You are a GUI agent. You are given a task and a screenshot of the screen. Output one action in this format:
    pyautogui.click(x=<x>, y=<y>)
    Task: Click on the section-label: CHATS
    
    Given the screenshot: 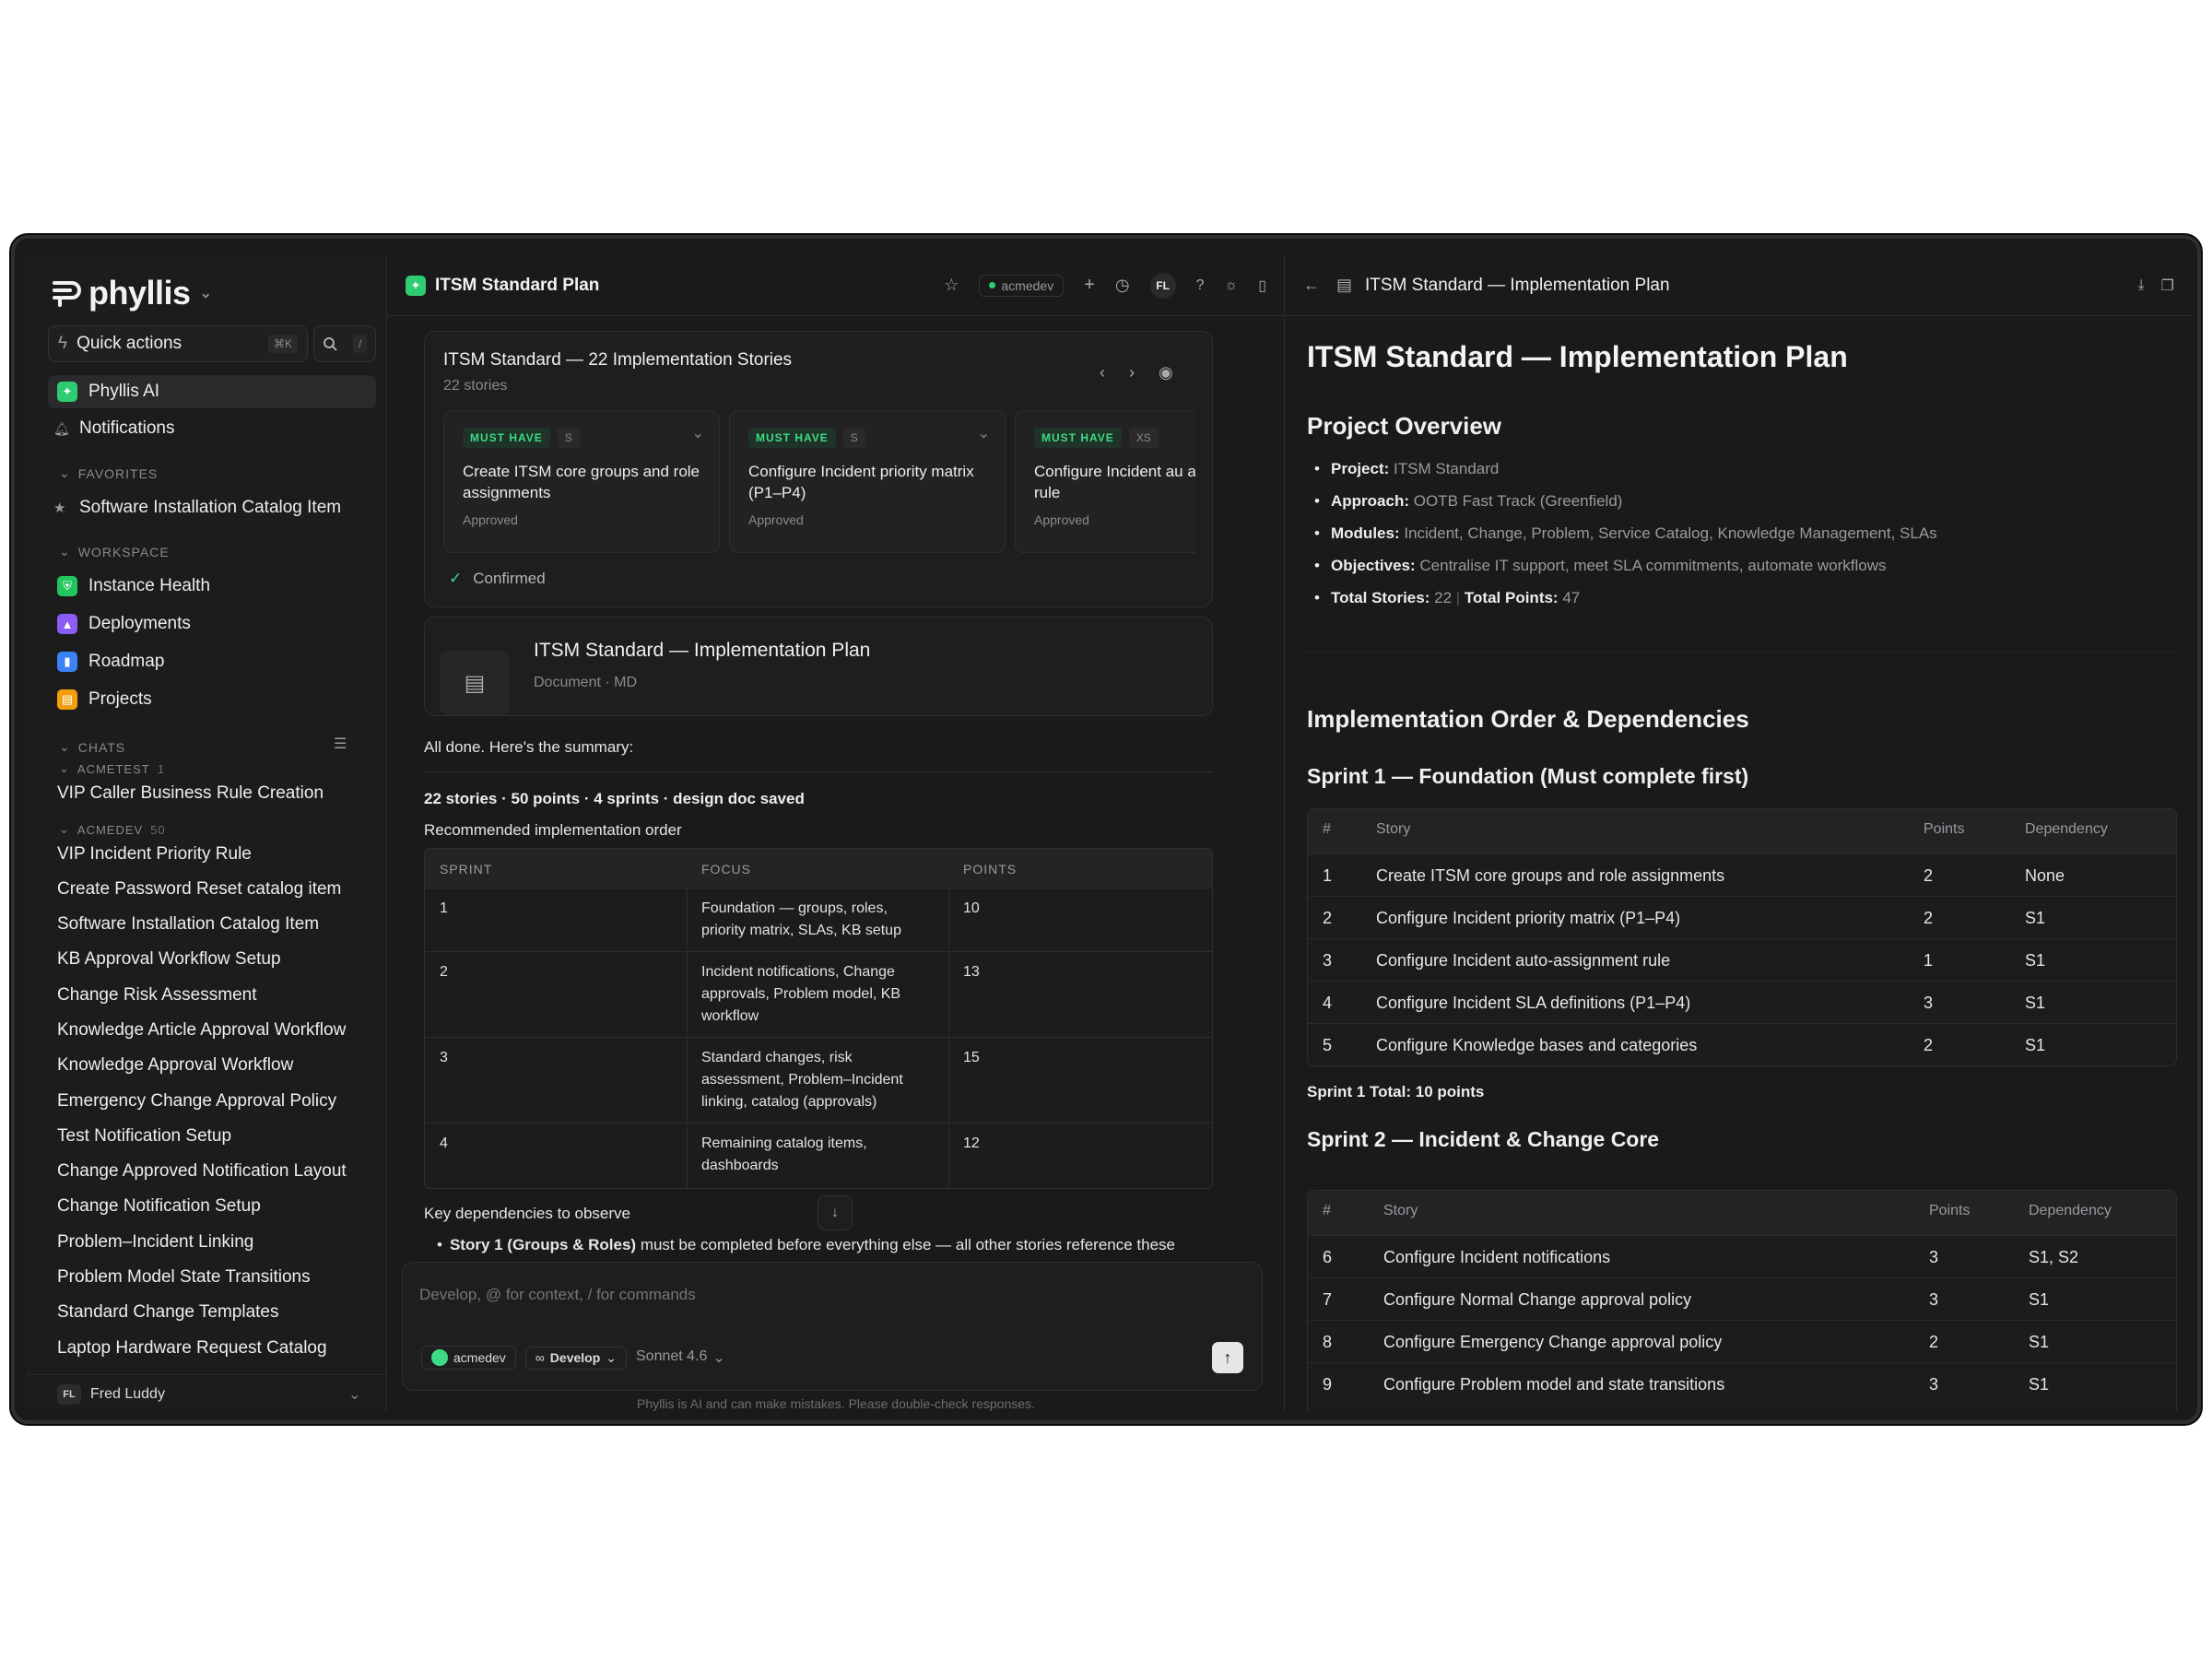 What is the action you would take?
    pyautogui.click(x=101, y=747)
    